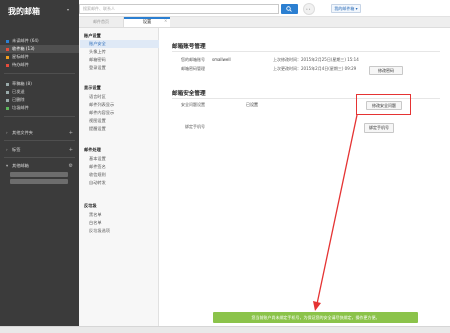 This screenshot has height=333, width=450. Describe the element at coordinates (22, 83) in the screenshot. I see `sidebar-item-label: 草稿箱 (8)` at that location.